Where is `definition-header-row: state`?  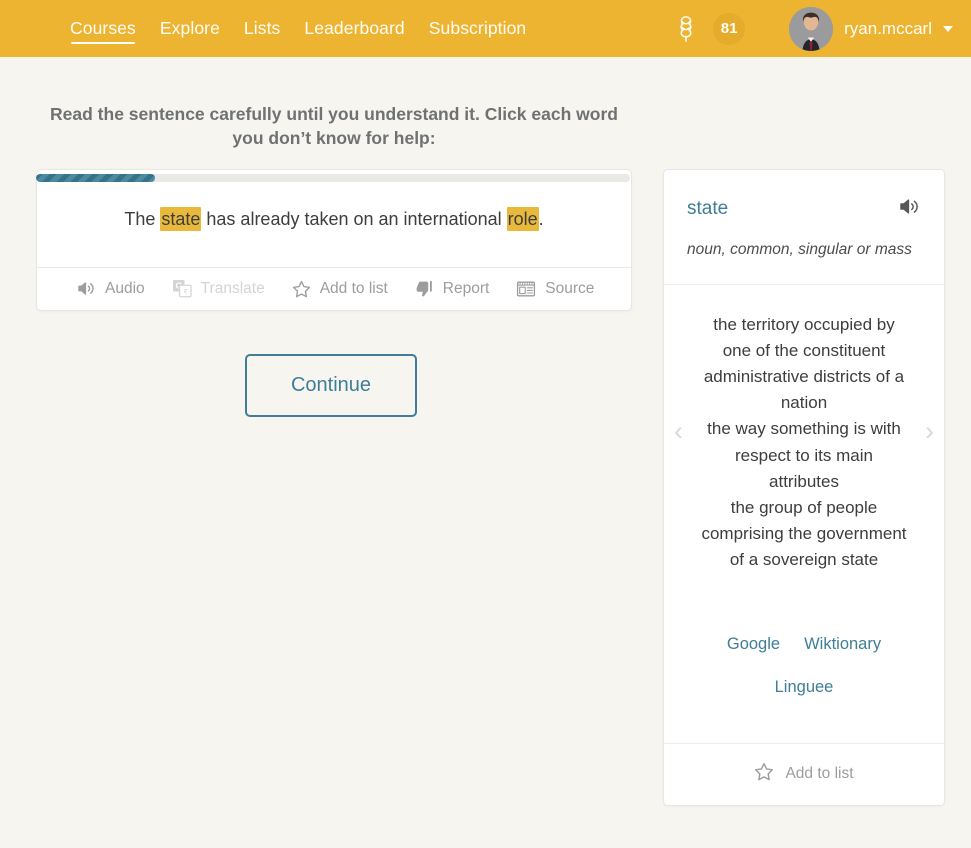
definition-header-row: state is located at coordinates (804, 209).